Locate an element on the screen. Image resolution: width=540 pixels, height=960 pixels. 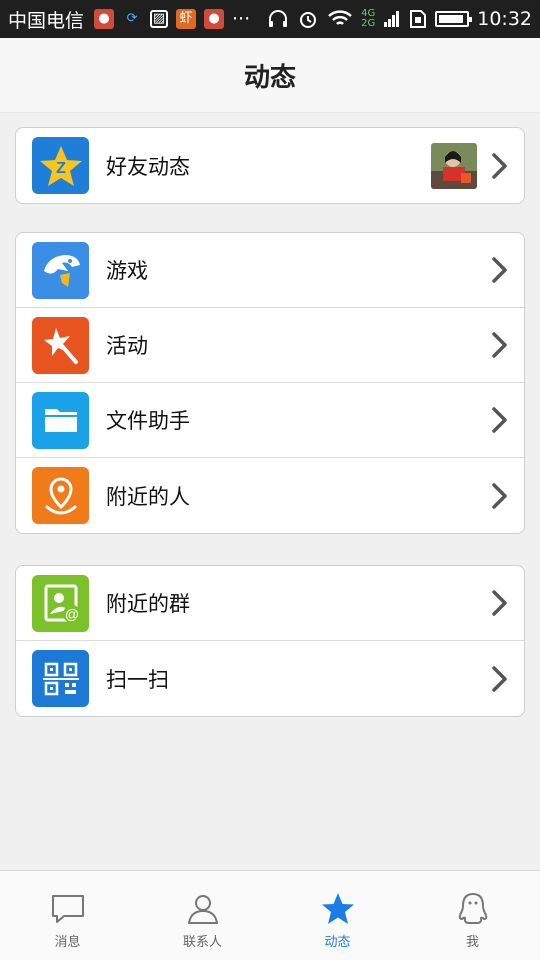
groups-nearby-label: 附近的群 is located at coordinates (148, 604).